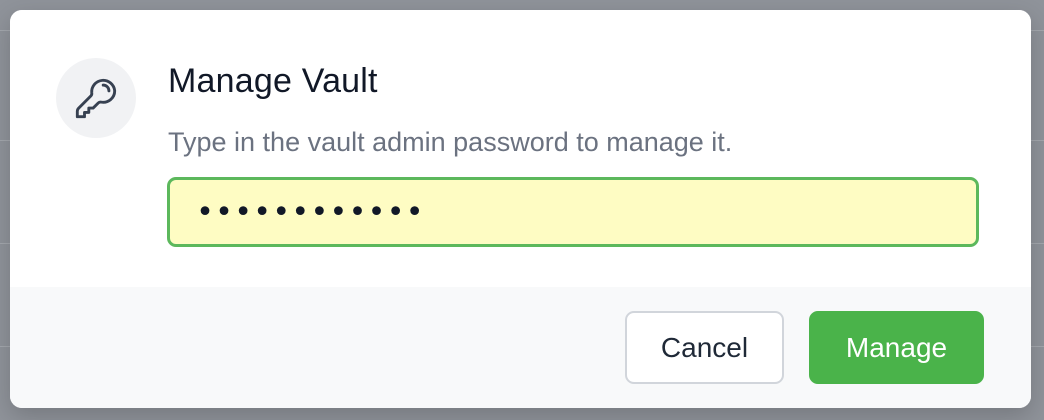 The width and height of the screenshot is (1044, 420). Describe the element at coordinates (704, 347) in the screenshot. I see `cancel-button: Cancel` at that location.